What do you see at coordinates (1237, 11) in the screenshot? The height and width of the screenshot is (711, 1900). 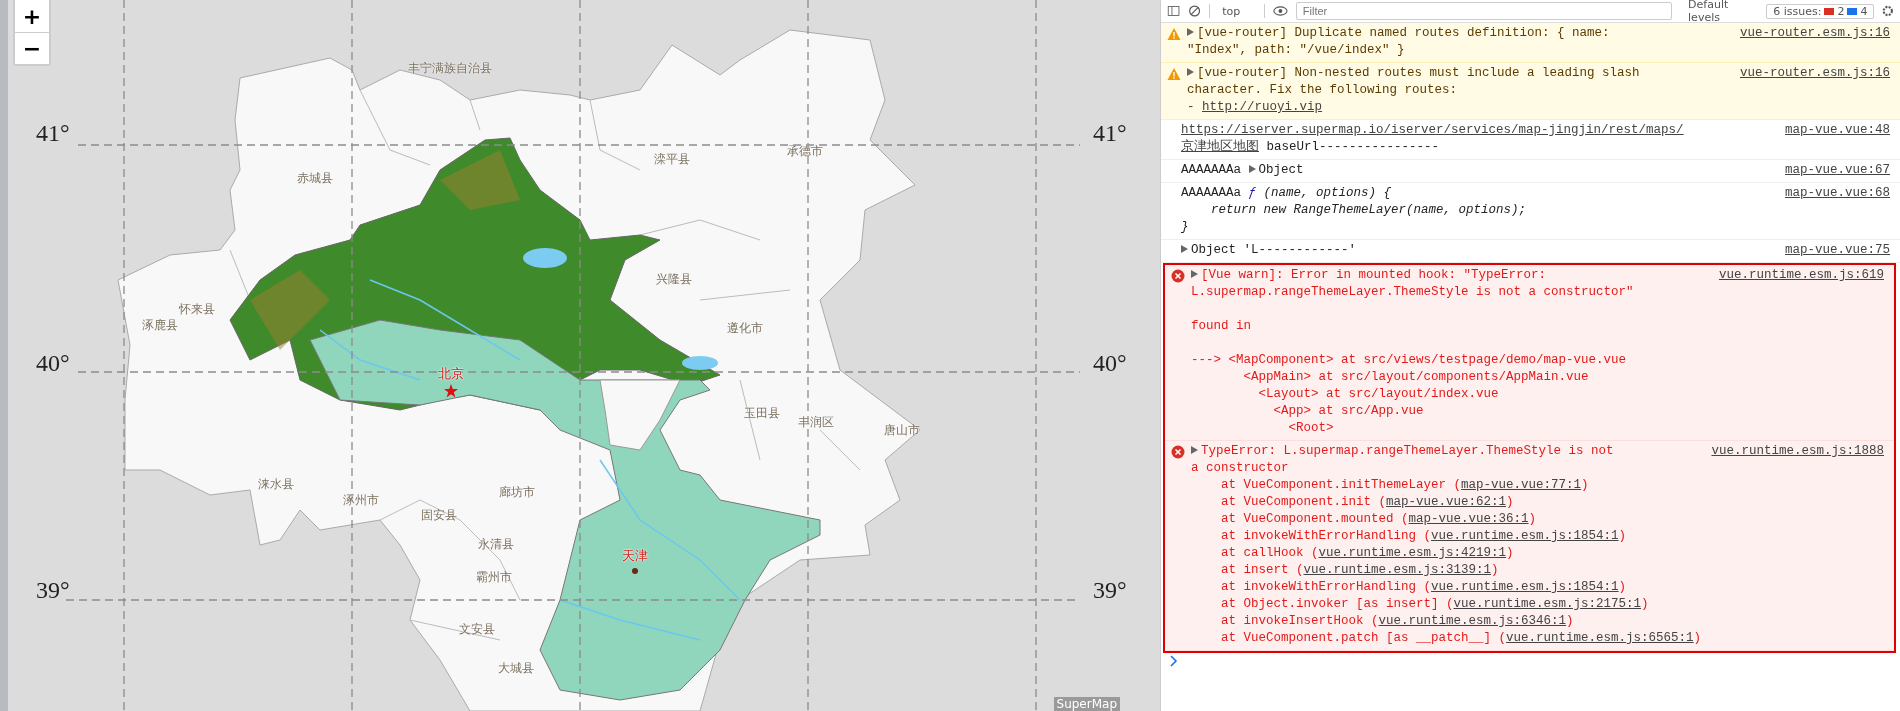 I see `context-dropdown: top` at bounding box center [1237, 11].